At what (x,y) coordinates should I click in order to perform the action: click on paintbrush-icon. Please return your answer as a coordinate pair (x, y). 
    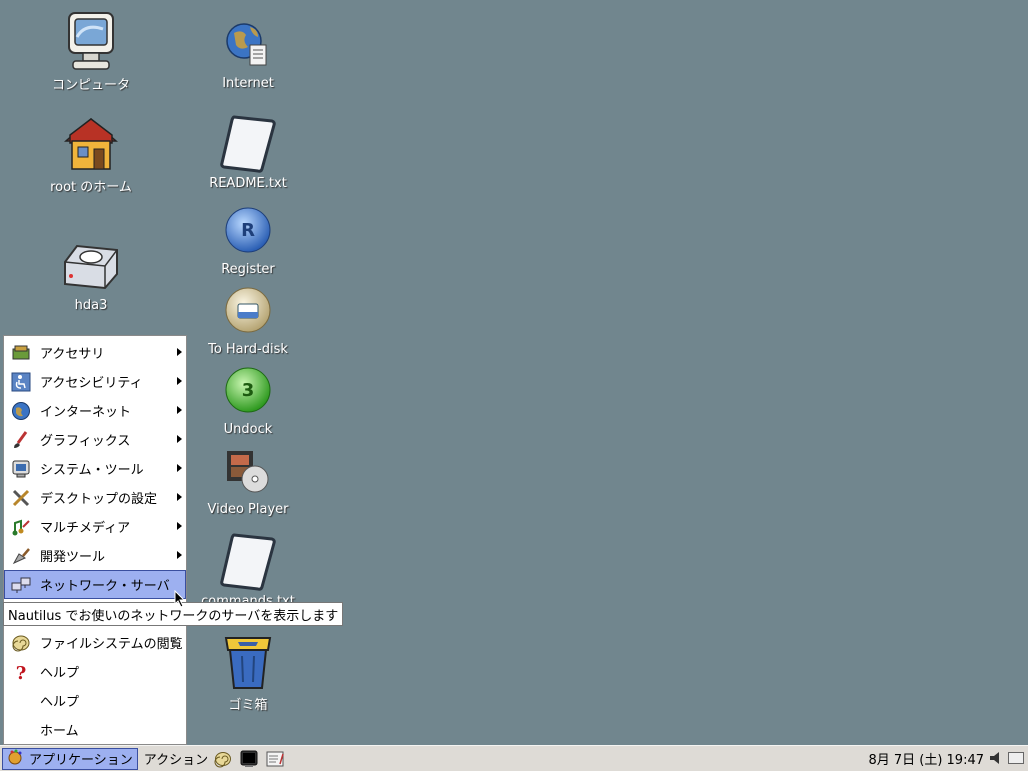
    Looking at the image, I should click on (21, 440).